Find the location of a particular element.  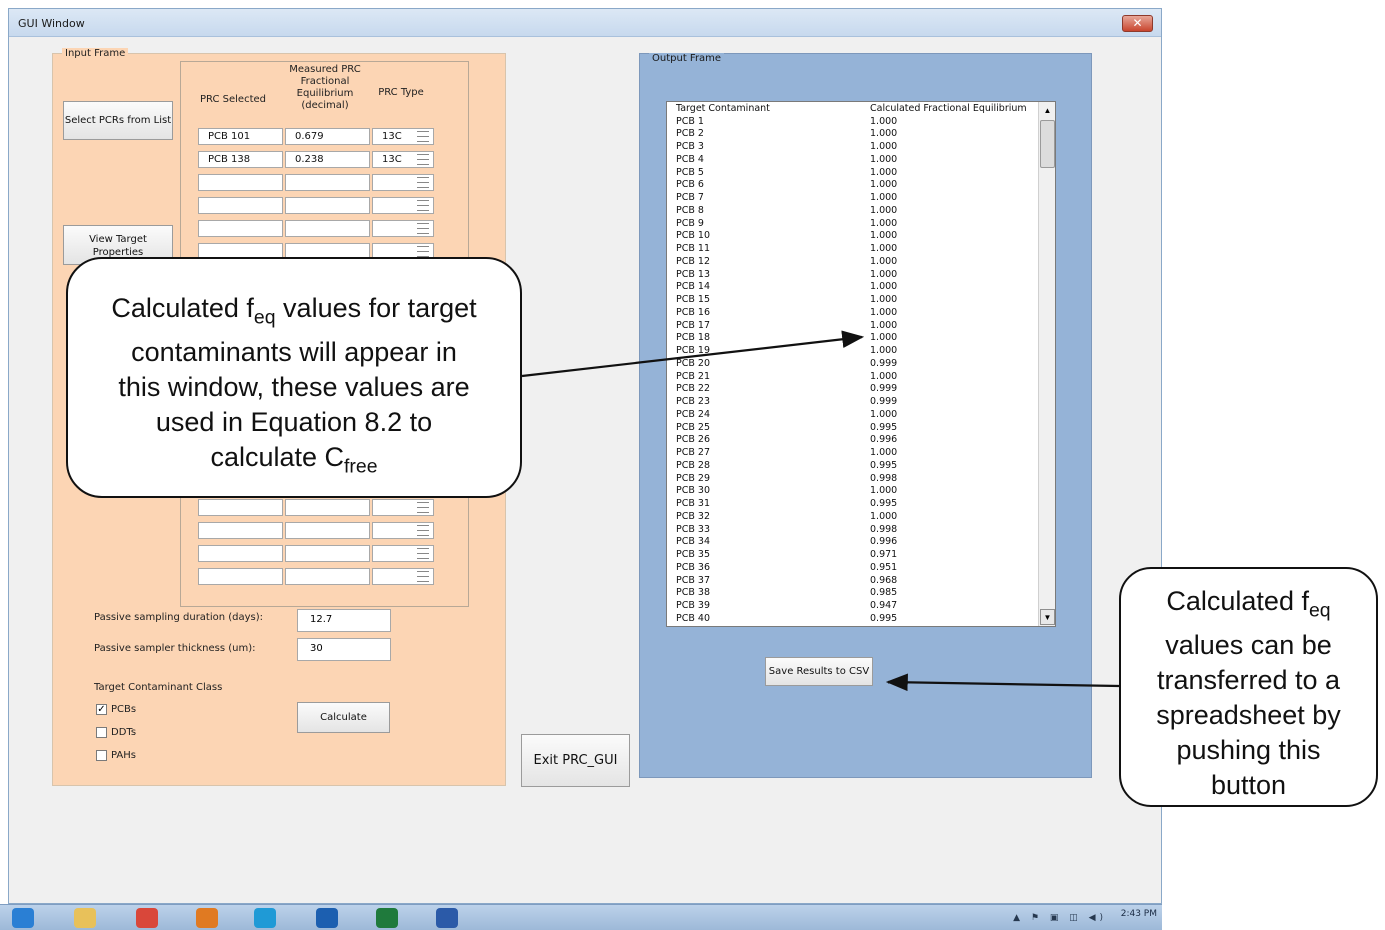

list-item: PCB 26 0.996 is located at coordinates (856, 440).